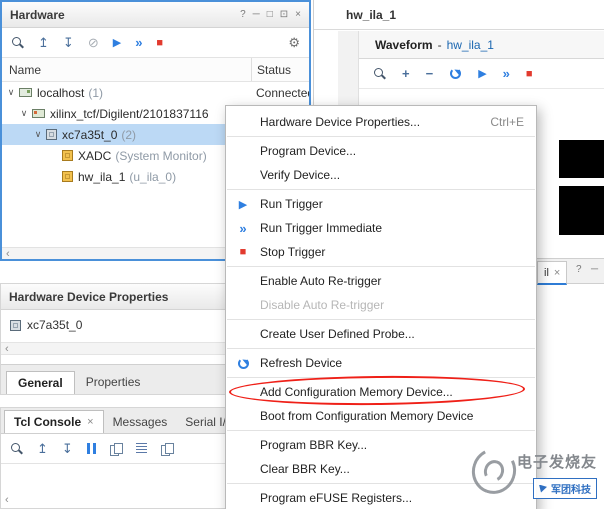  Describe the element at coordinates (406, 73) in the screenshot. I see `zoom-in-icon: +` at that location.